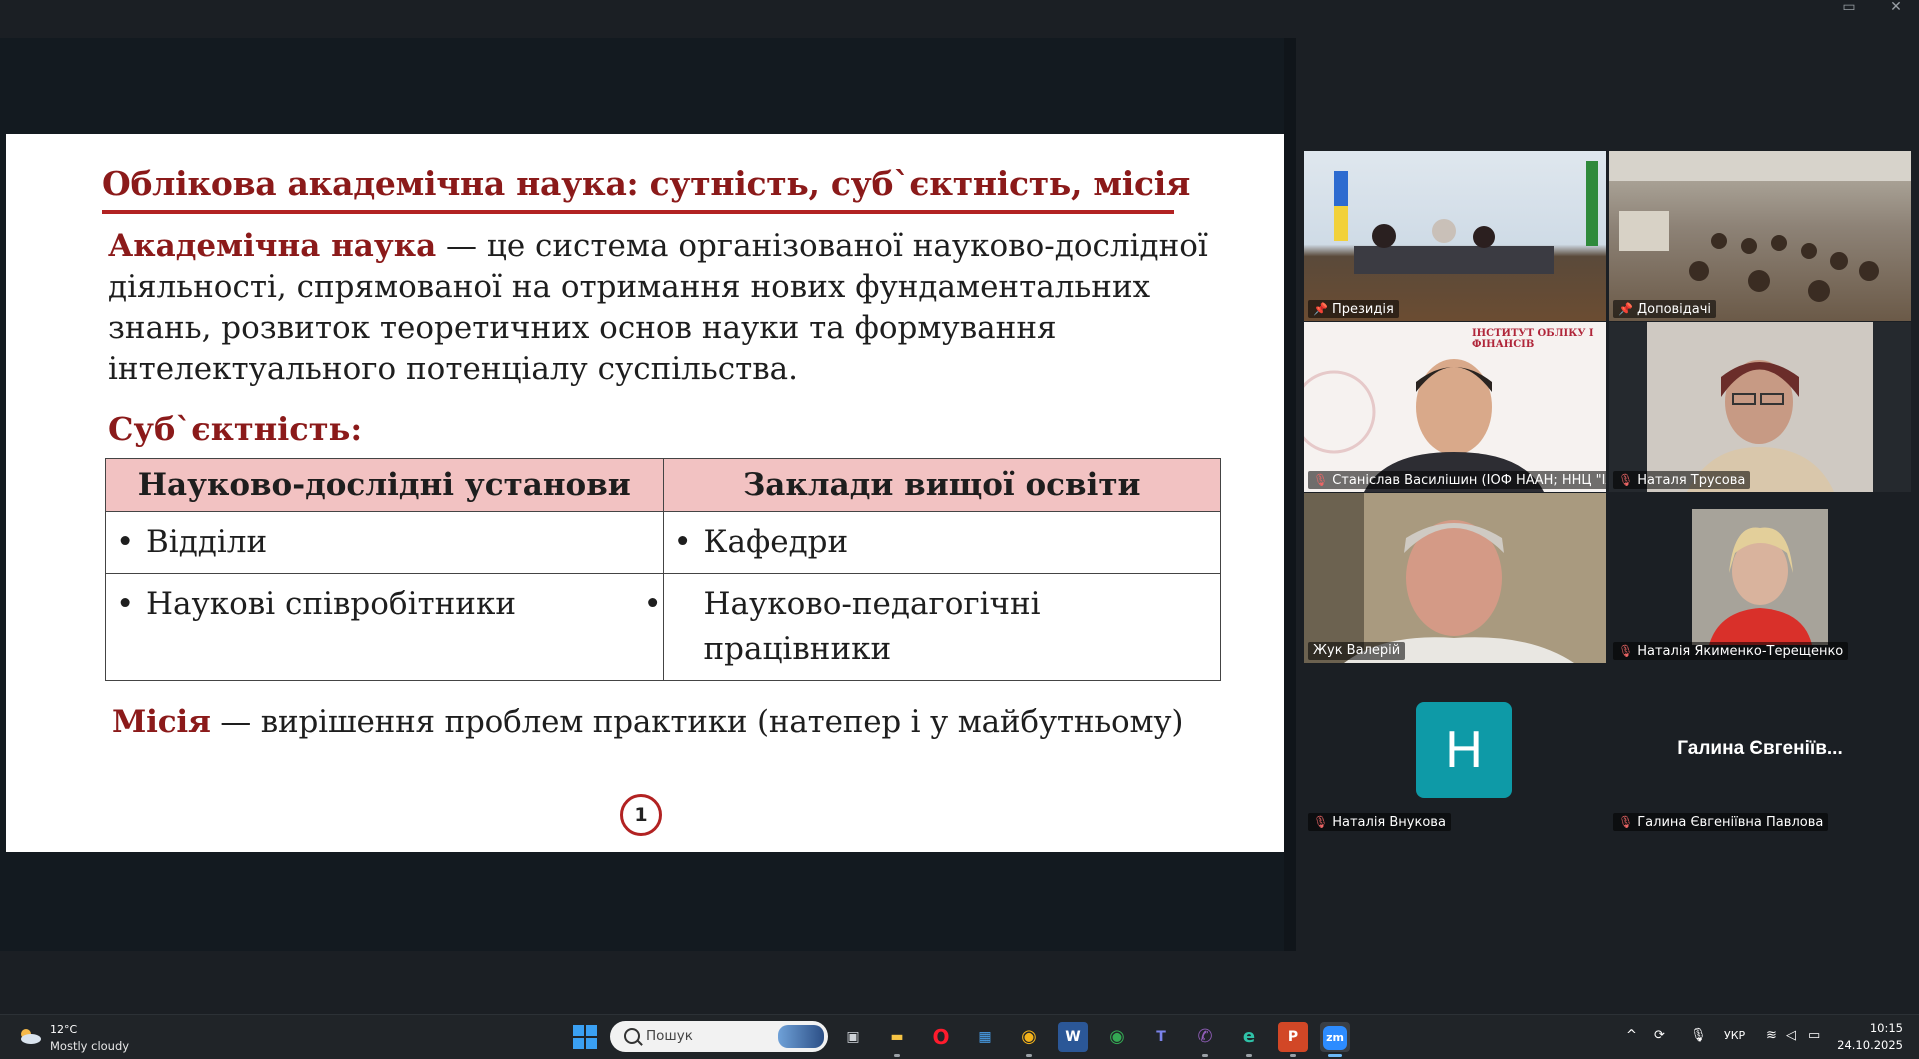 This screenshot has width=1919, height=1059. What do you see at coordinates (776, 542) in the screenshot?
I see `cell-text: Кафедри` at bounding box center [776, 542].